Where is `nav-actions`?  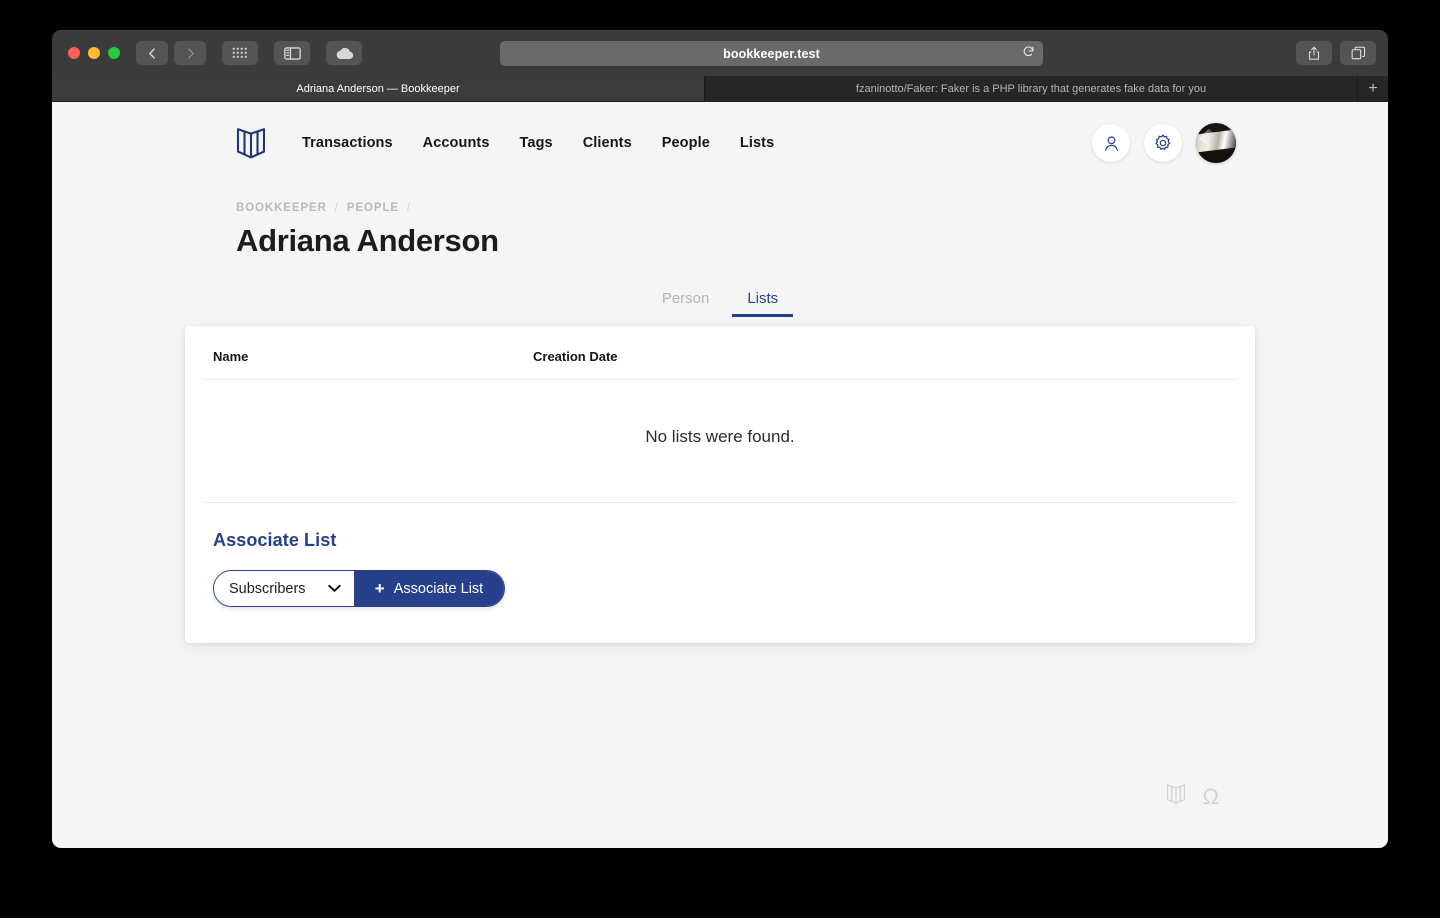
nav-actions is located at coordinates (1164, 143).